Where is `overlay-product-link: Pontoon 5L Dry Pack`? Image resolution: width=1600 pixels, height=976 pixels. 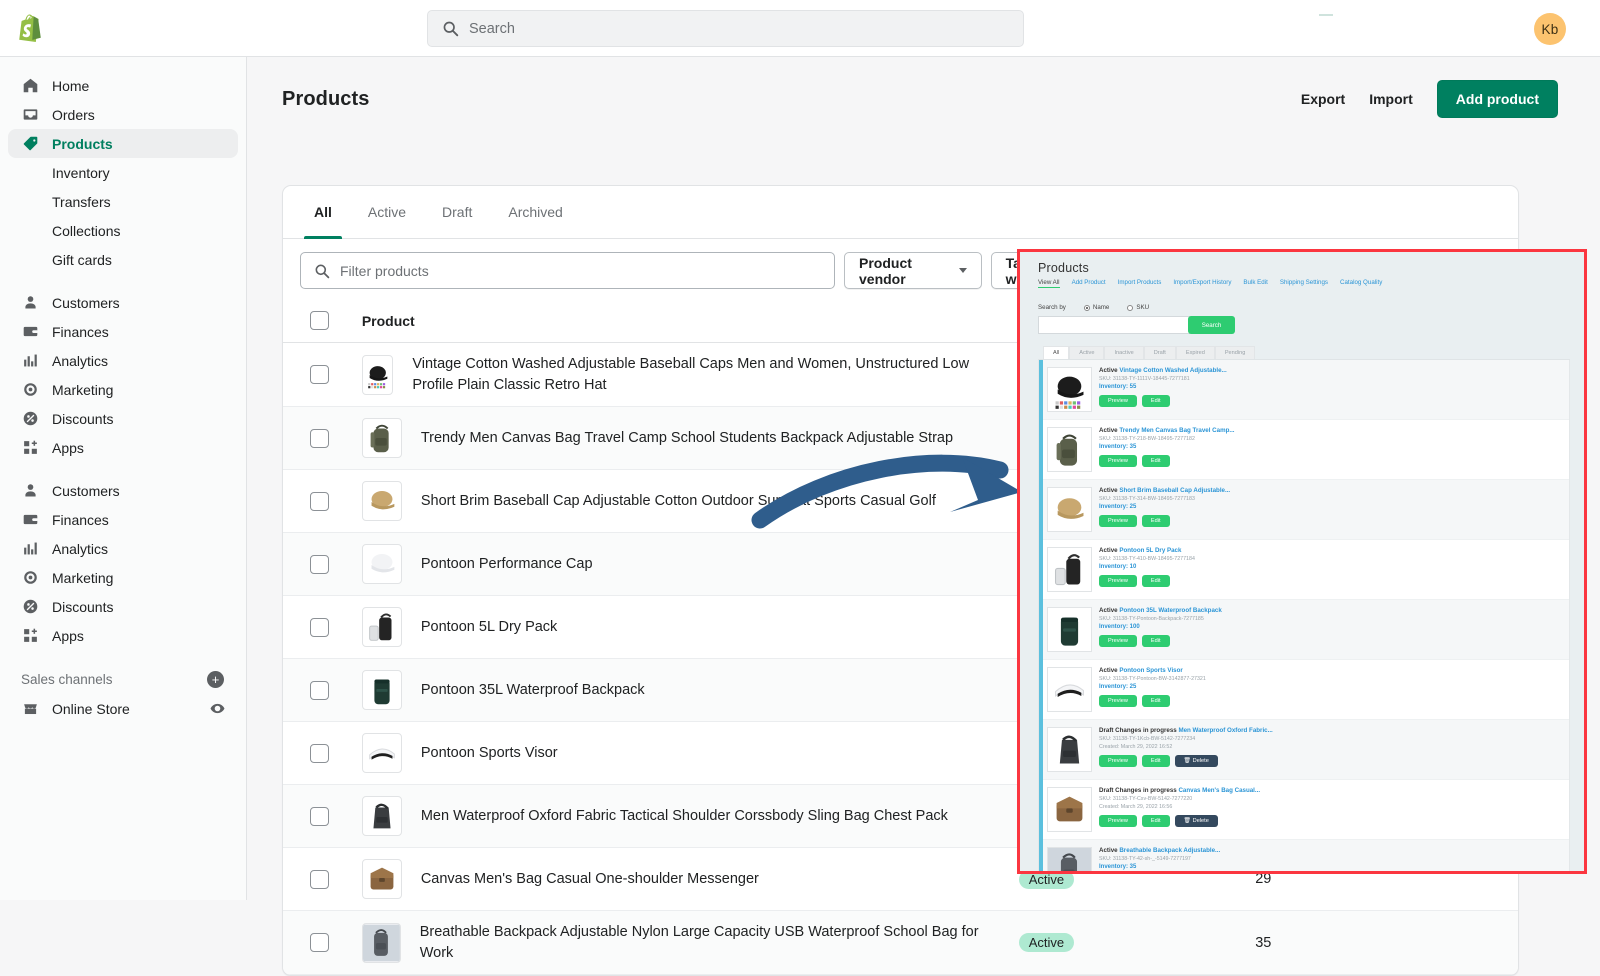 overlay-product-link: Pontoon 5L Dry Pack is located at coordinates (1150, 550).